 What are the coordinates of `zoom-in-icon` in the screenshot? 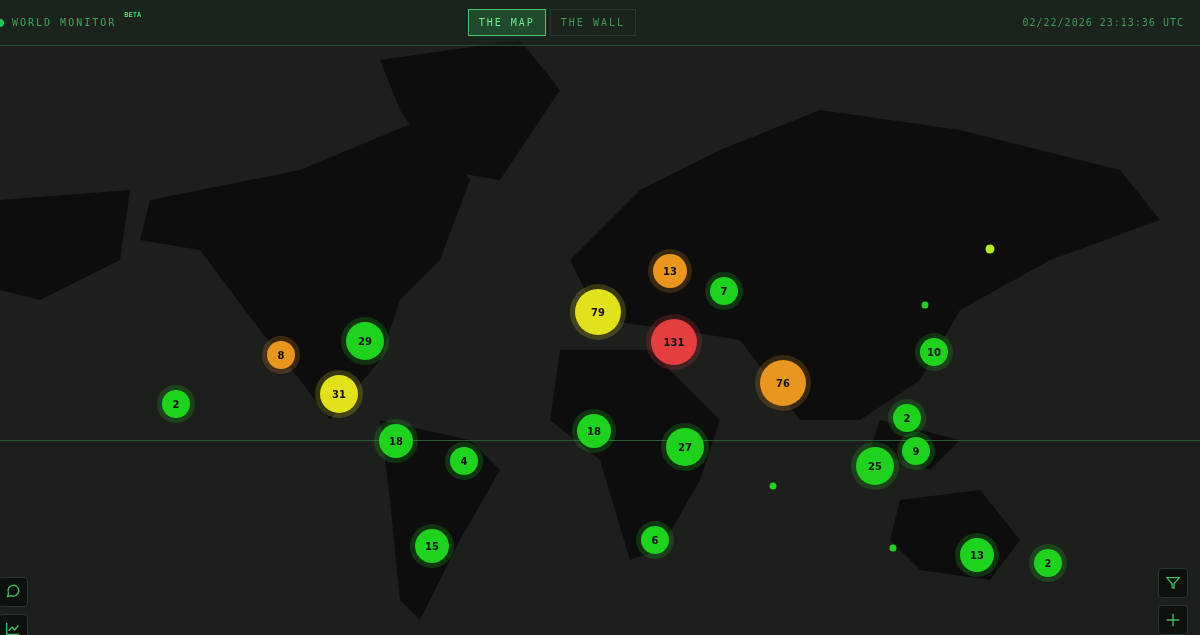 It's located at (1173, 620).